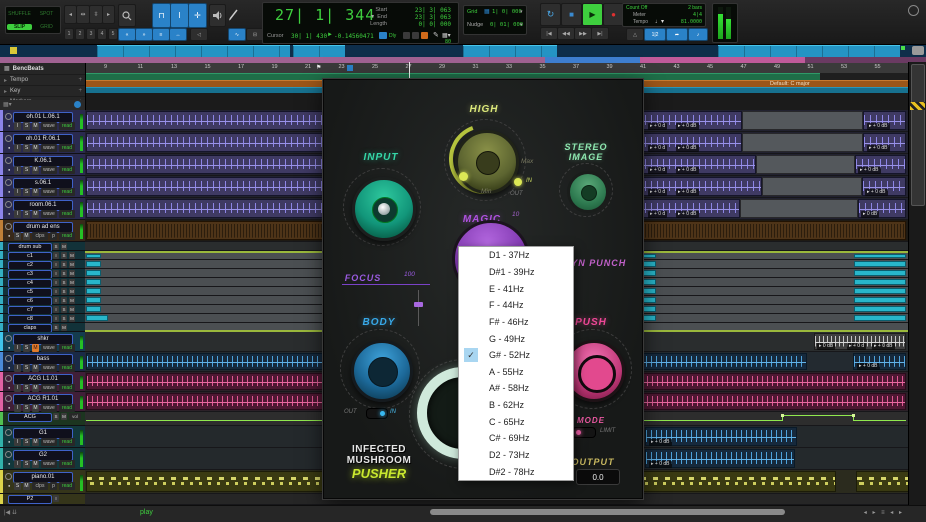  Describe the element at coordinates (179, 15) in the screenshot. I see `selector-tool-button: I` at that location.